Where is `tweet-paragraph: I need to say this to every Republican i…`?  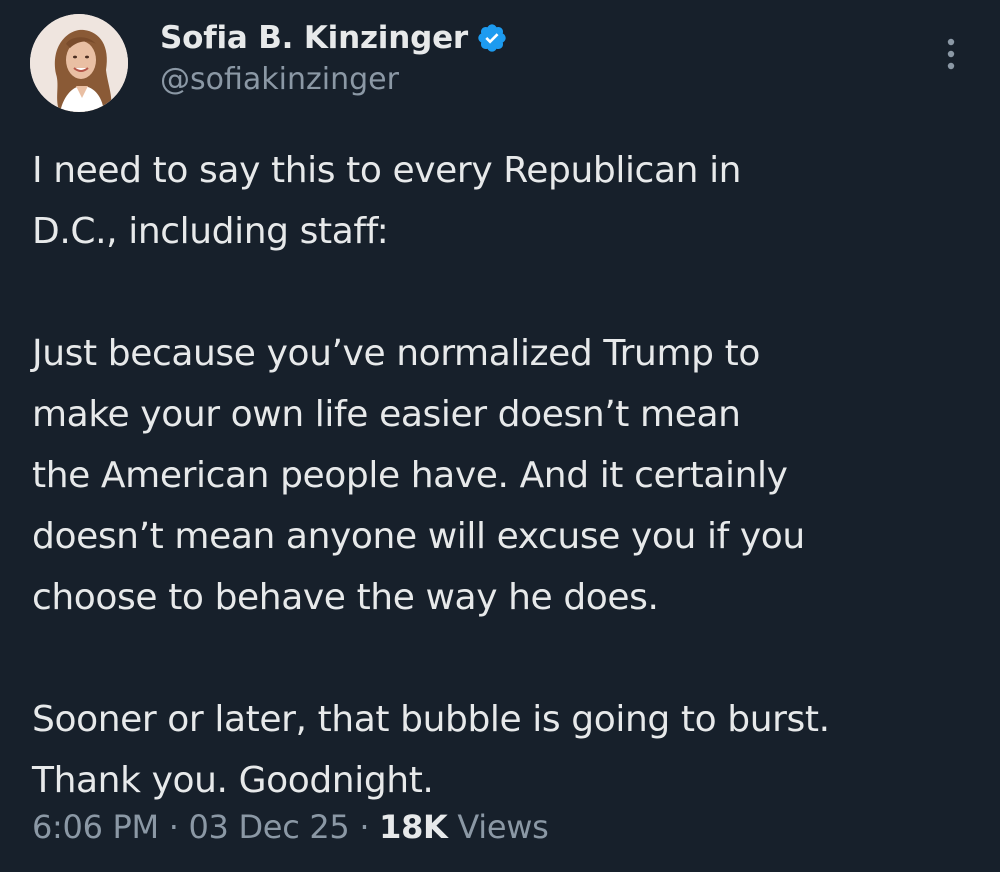 tweet-paragraph: I need to say this to every Republican i… is located at coordinates (507, 201).